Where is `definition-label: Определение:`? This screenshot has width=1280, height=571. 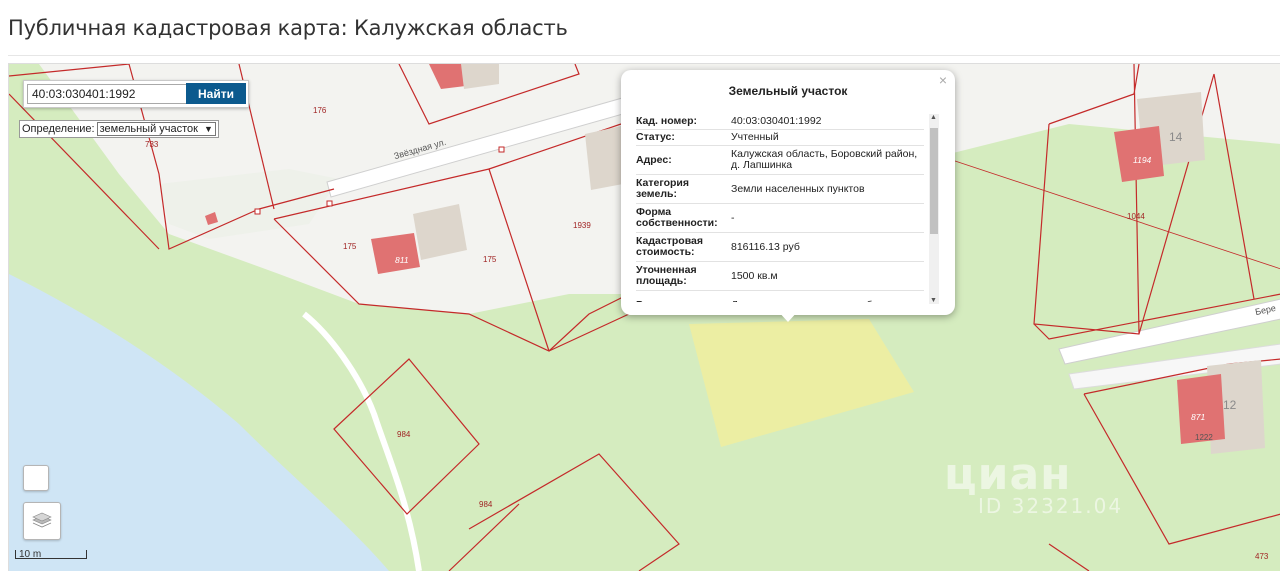
definition-label: Определение: is located at coordinates (58, 129).